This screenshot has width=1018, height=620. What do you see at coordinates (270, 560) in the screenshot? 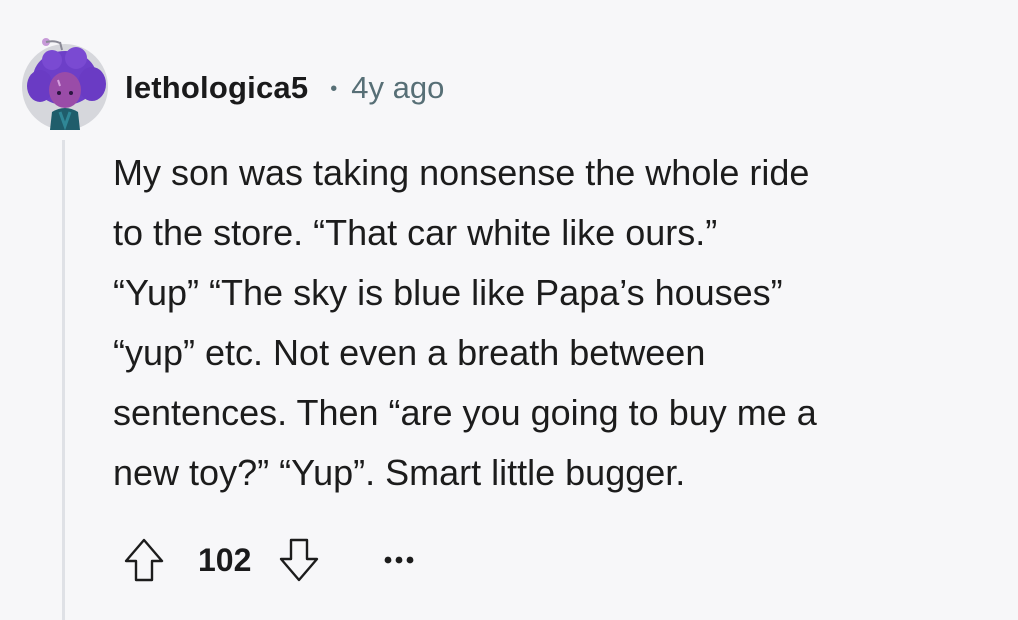
I see `comment-actions: 102` at bounding box center [270, 560].